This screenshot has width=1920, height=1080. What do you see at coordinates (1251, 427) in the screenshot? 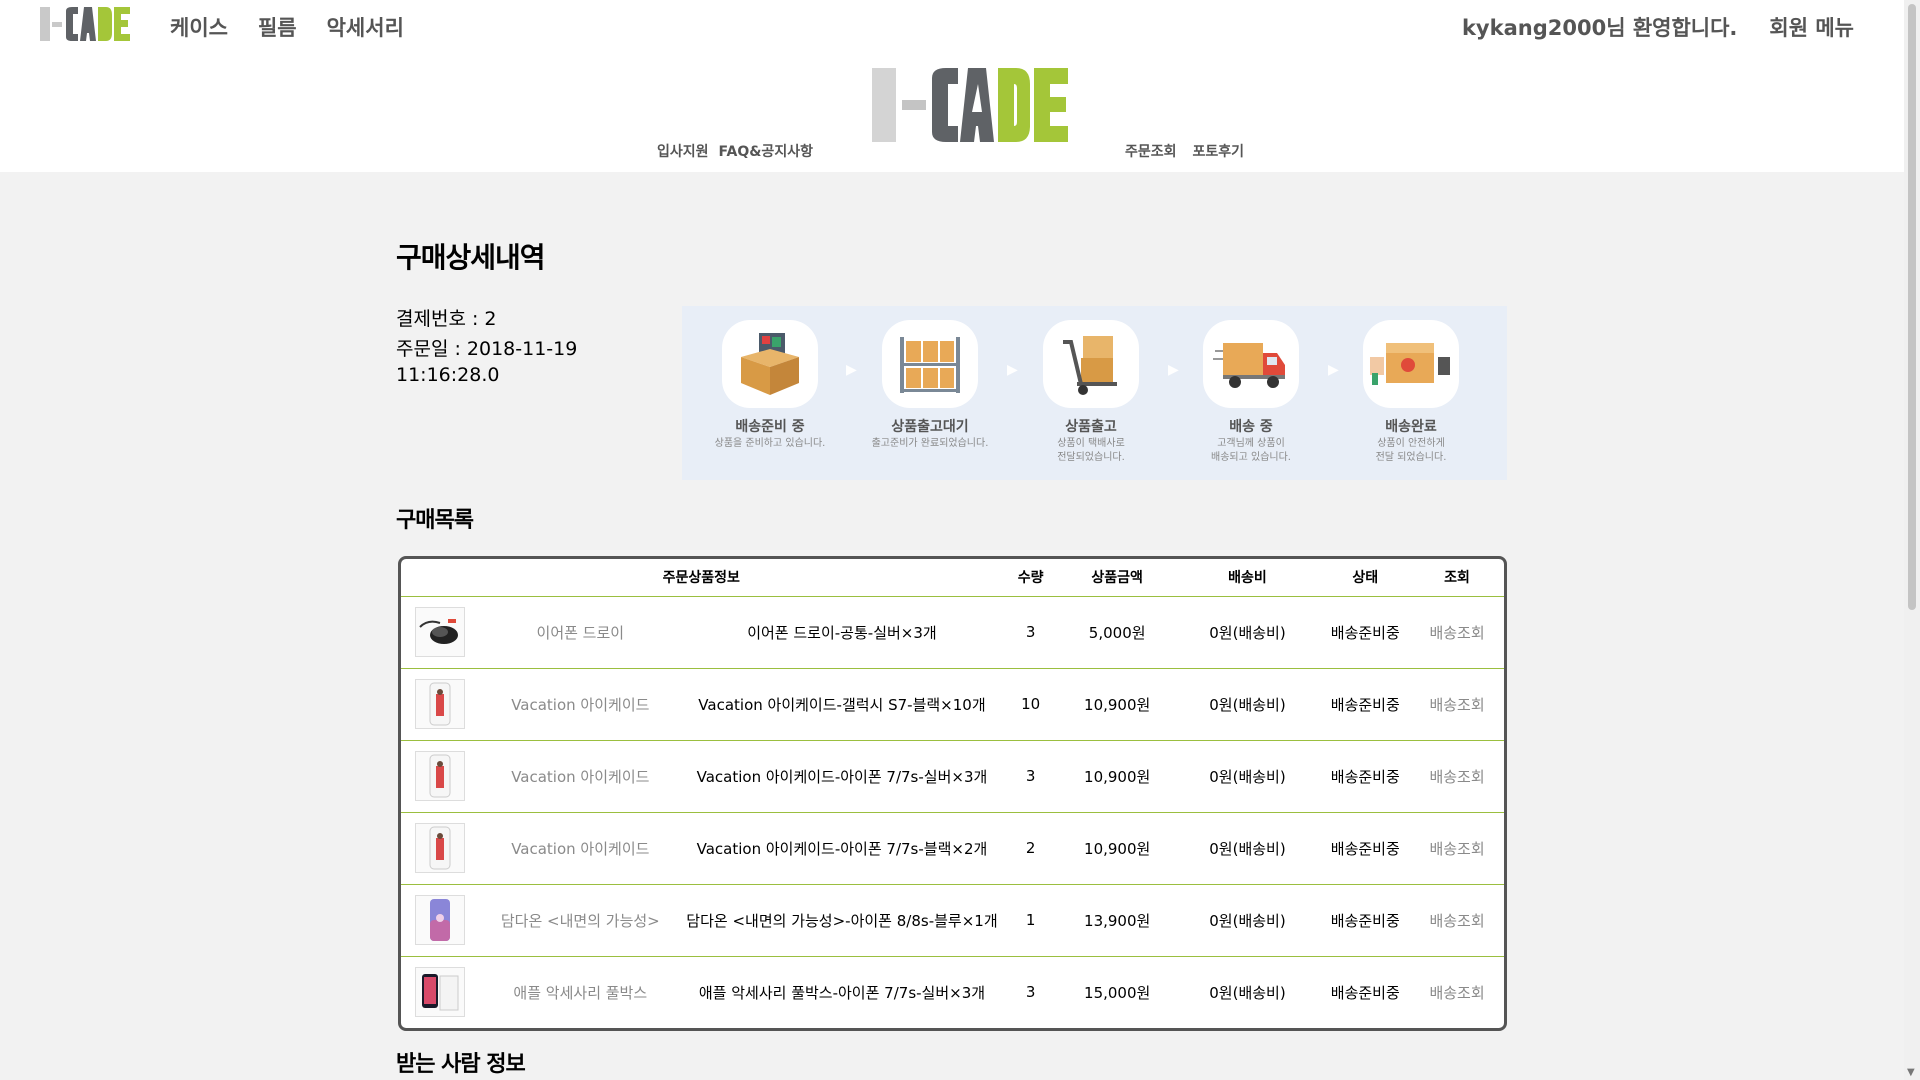
I see `step-title: 배송 중` at bounding box center [1251, 427].